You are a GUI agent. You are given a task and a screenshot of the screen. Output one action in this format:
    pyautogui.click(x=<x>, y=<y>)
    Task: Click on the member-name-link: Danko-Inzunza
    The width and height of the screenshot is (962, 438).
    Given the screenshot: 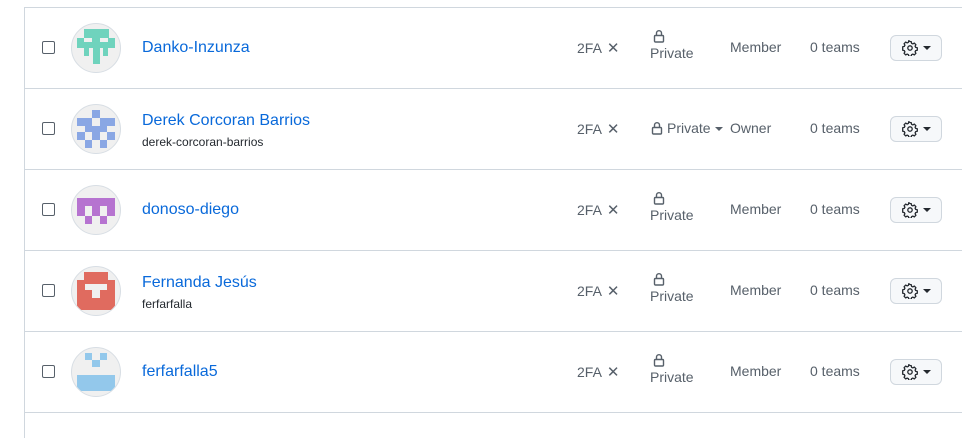 What is the action you would take?
    pyautogui.click(x=196, y=48)
    